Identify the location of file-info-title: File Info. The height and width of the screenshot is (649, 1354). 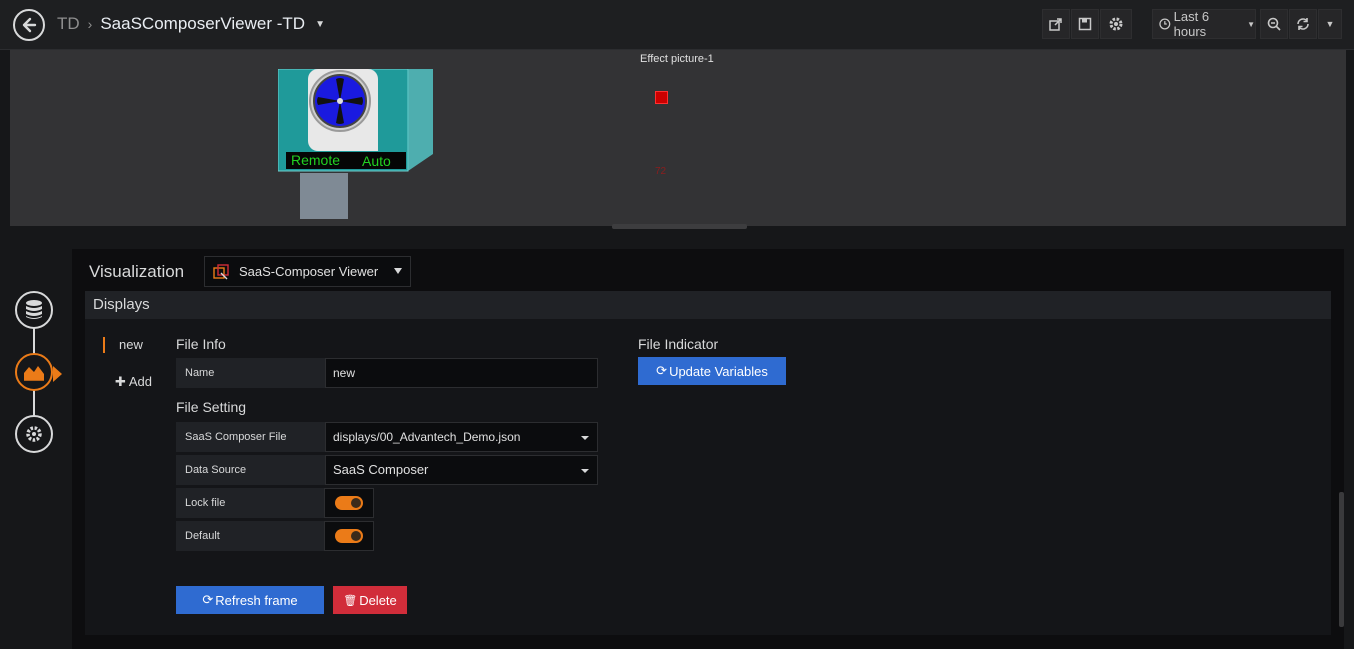
(201, 344).